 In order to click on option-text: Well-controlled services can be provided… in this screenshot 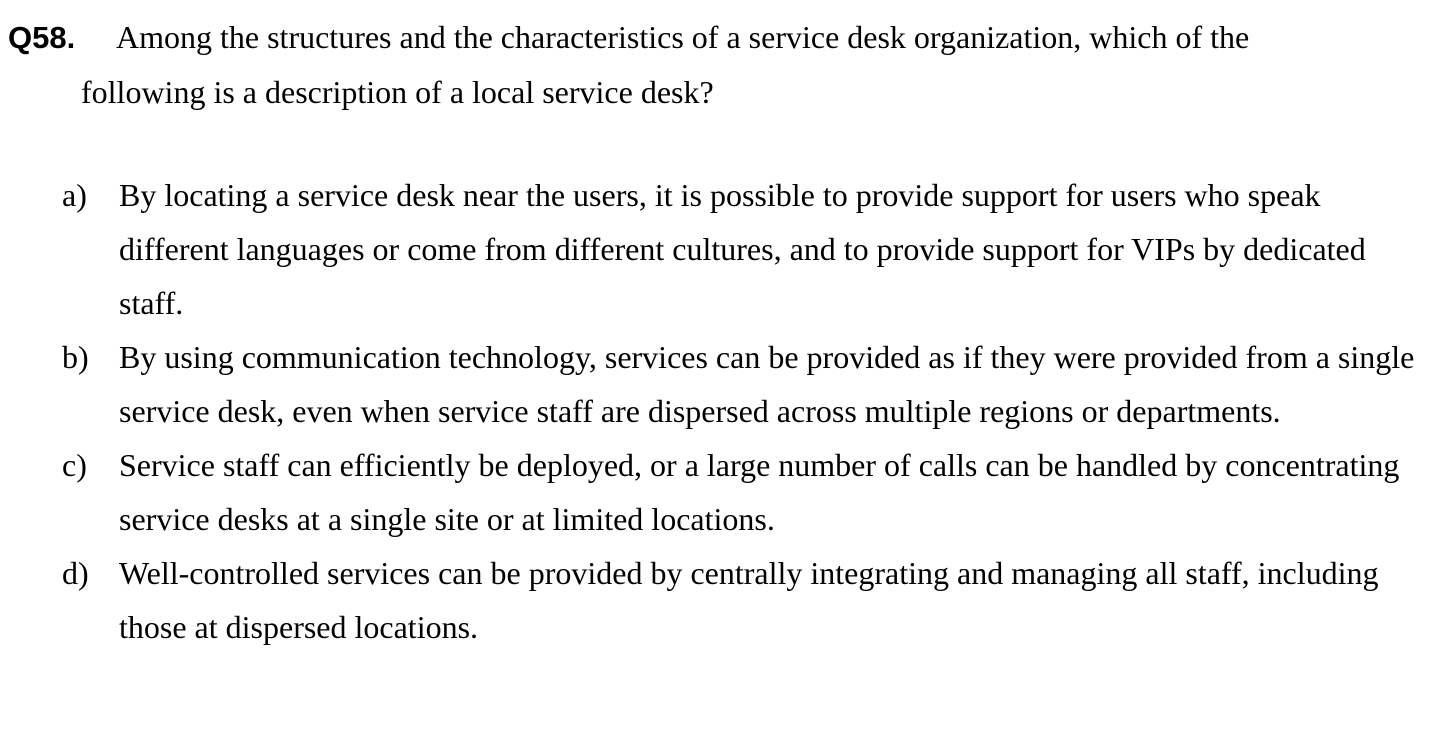, I will do `click(749, 600)`.